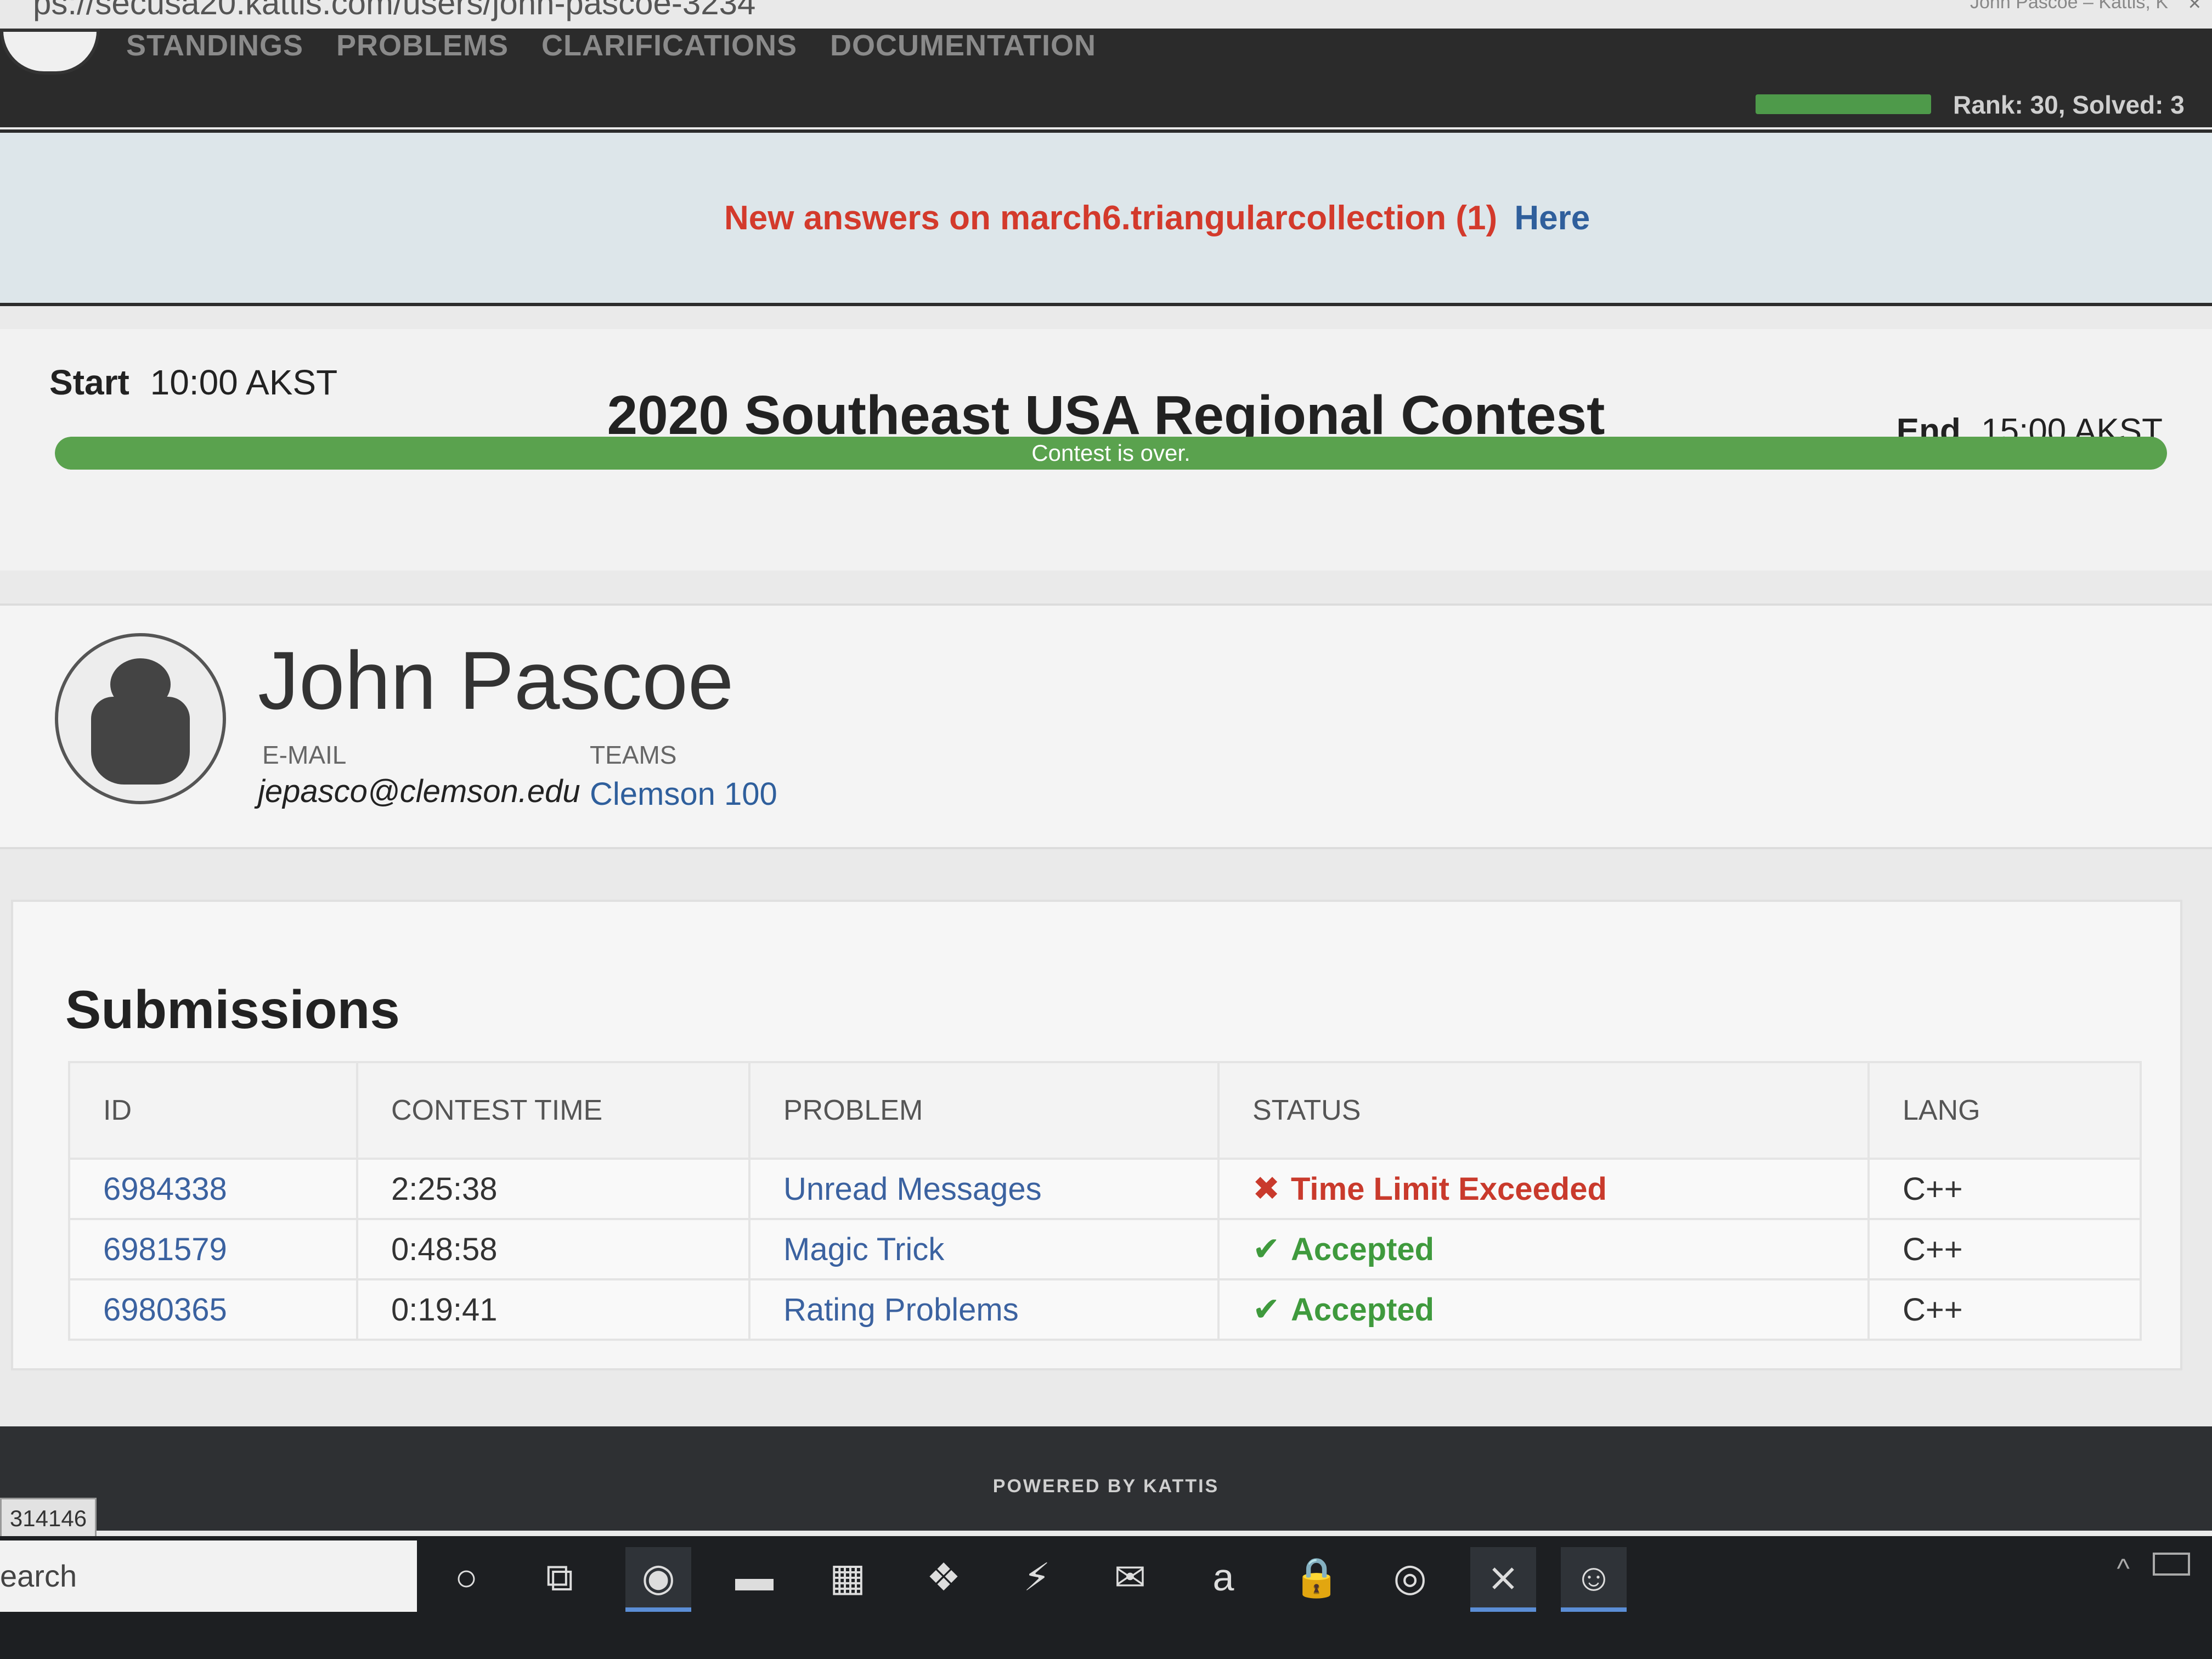 The image size is (2212, 1659). I want to click on rank-summary: Rank: 30, Solved: 3, so click(2069, 105).